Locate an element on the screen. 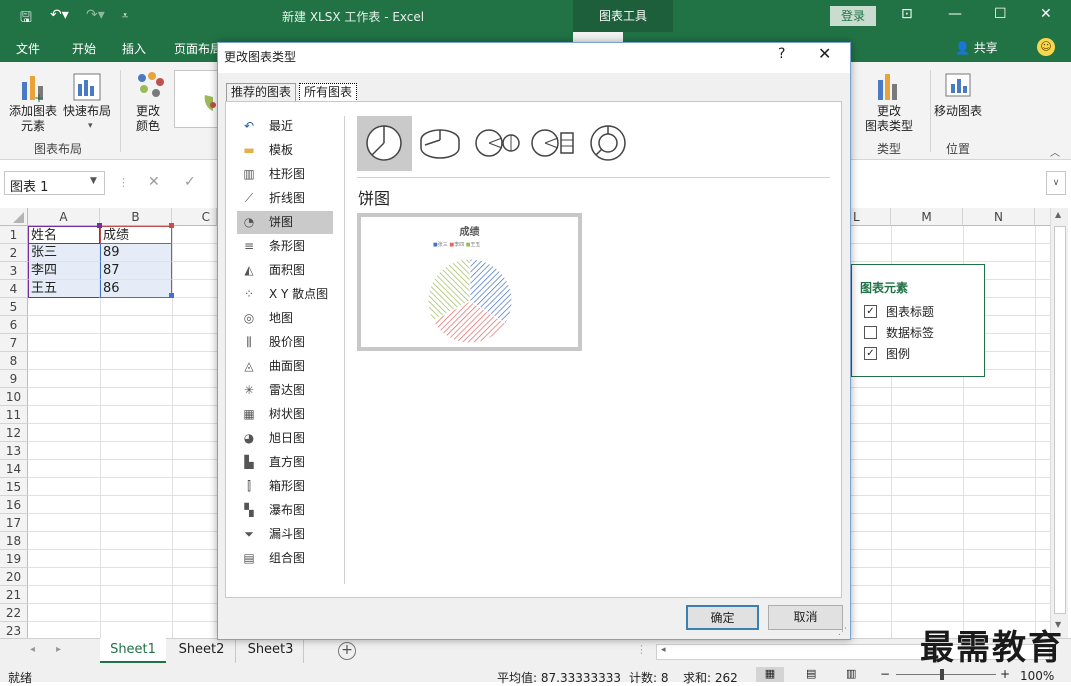  undo-icon: ↶▾ is located at coordinates (59, 15).